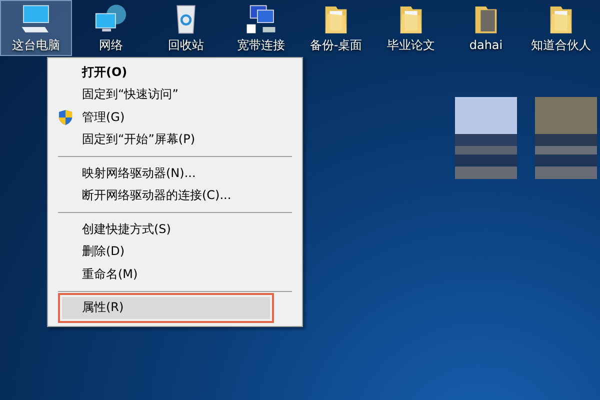  Describe the element at coordinates (175, 72) in the screenshot. I see `menu-item: 打开(O)` at that location.